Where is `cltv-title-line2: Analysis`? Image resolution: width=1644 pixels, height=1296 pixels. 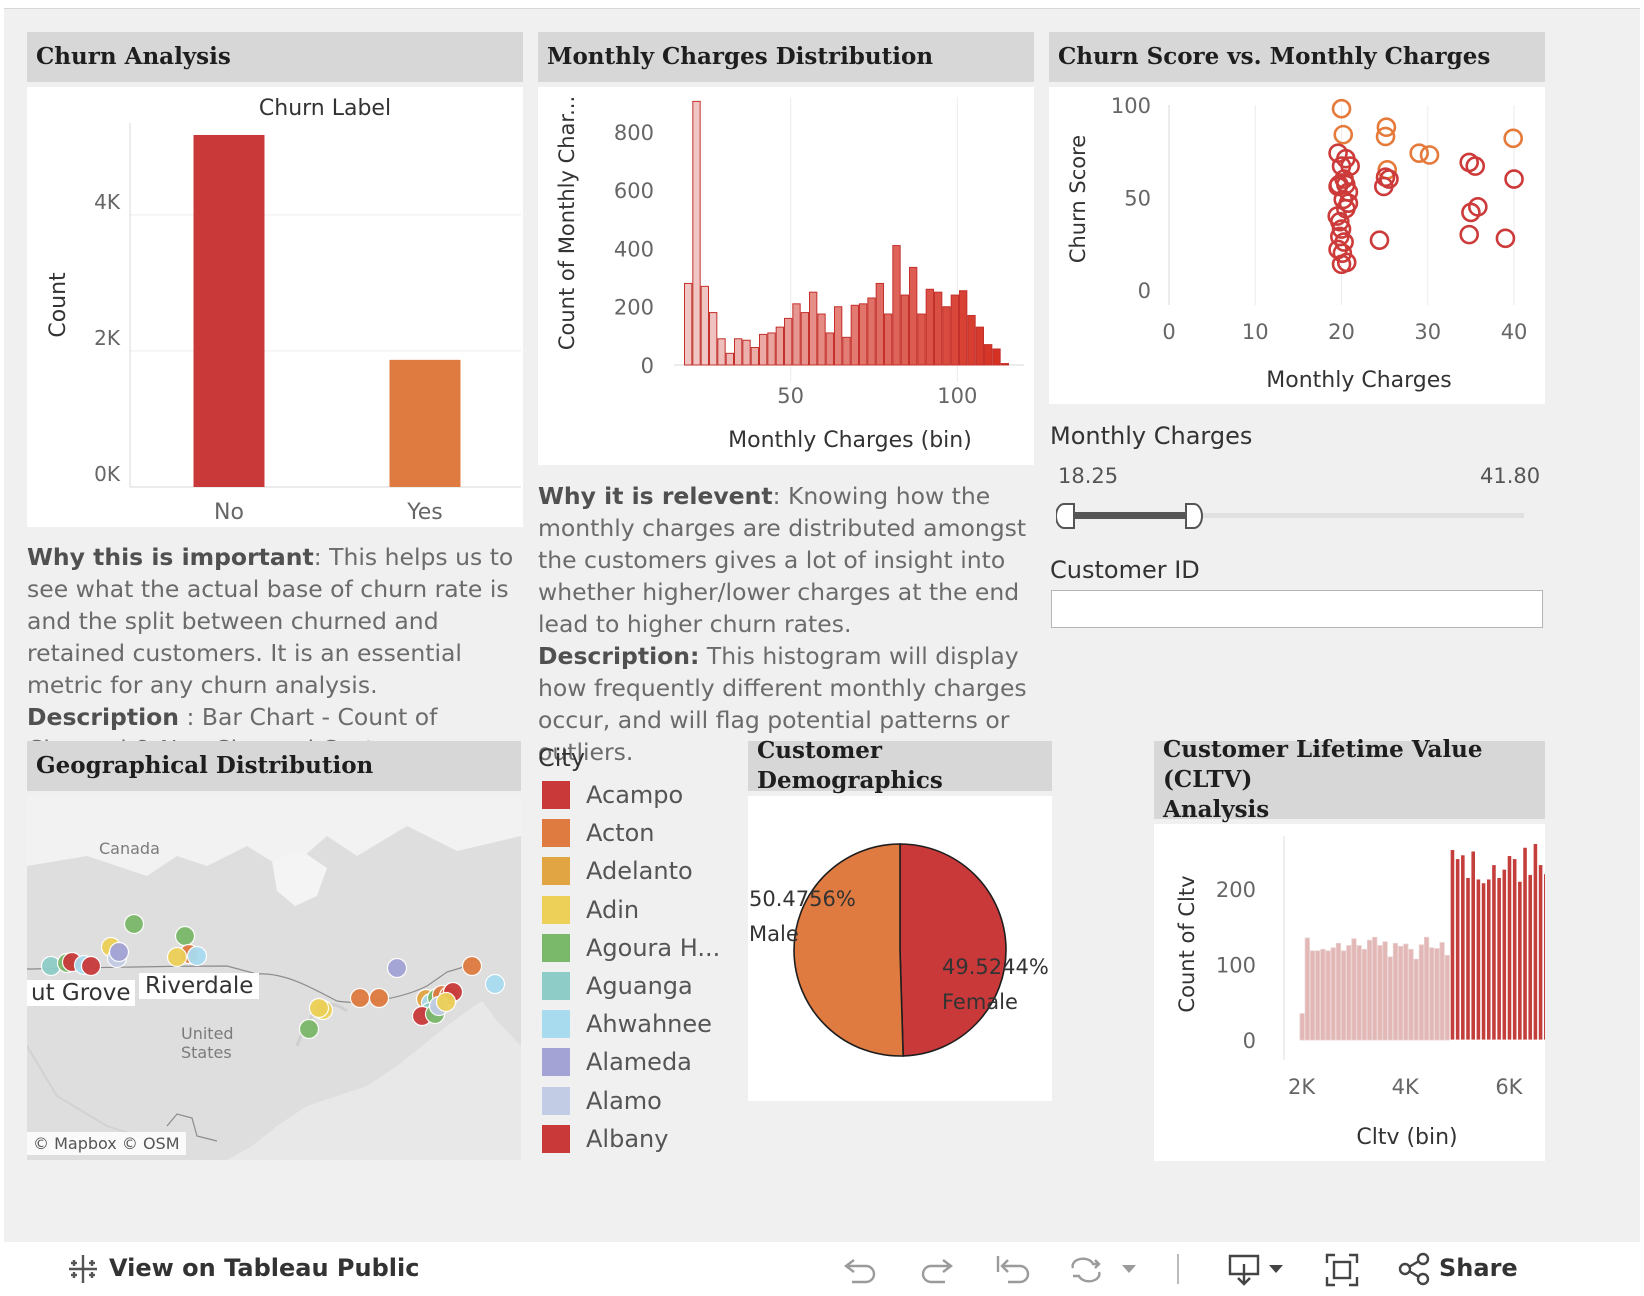
cltv-title-line2: Analysis is located at coordinates (1216, 809).